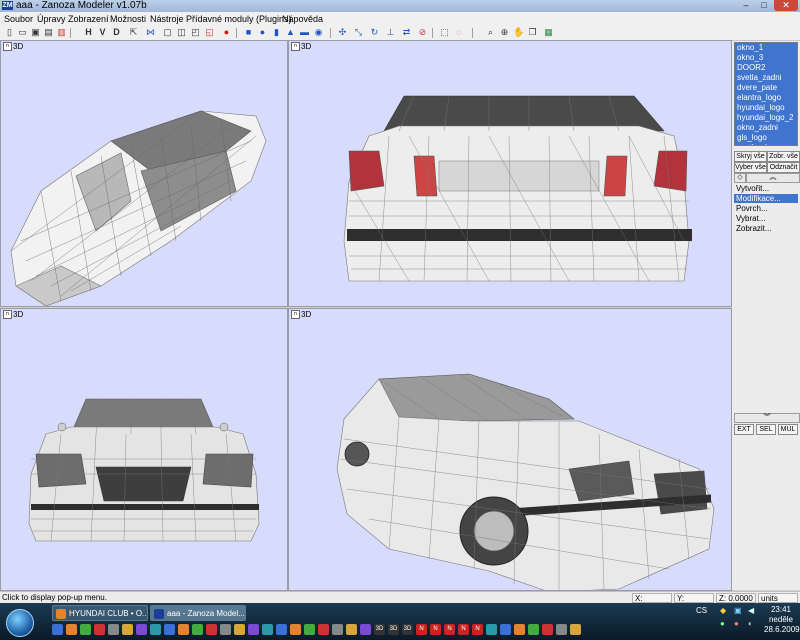 This screenshot has width=800, height=640. I want to click on menu-nastroje: Nástroje, so click(167, 19).